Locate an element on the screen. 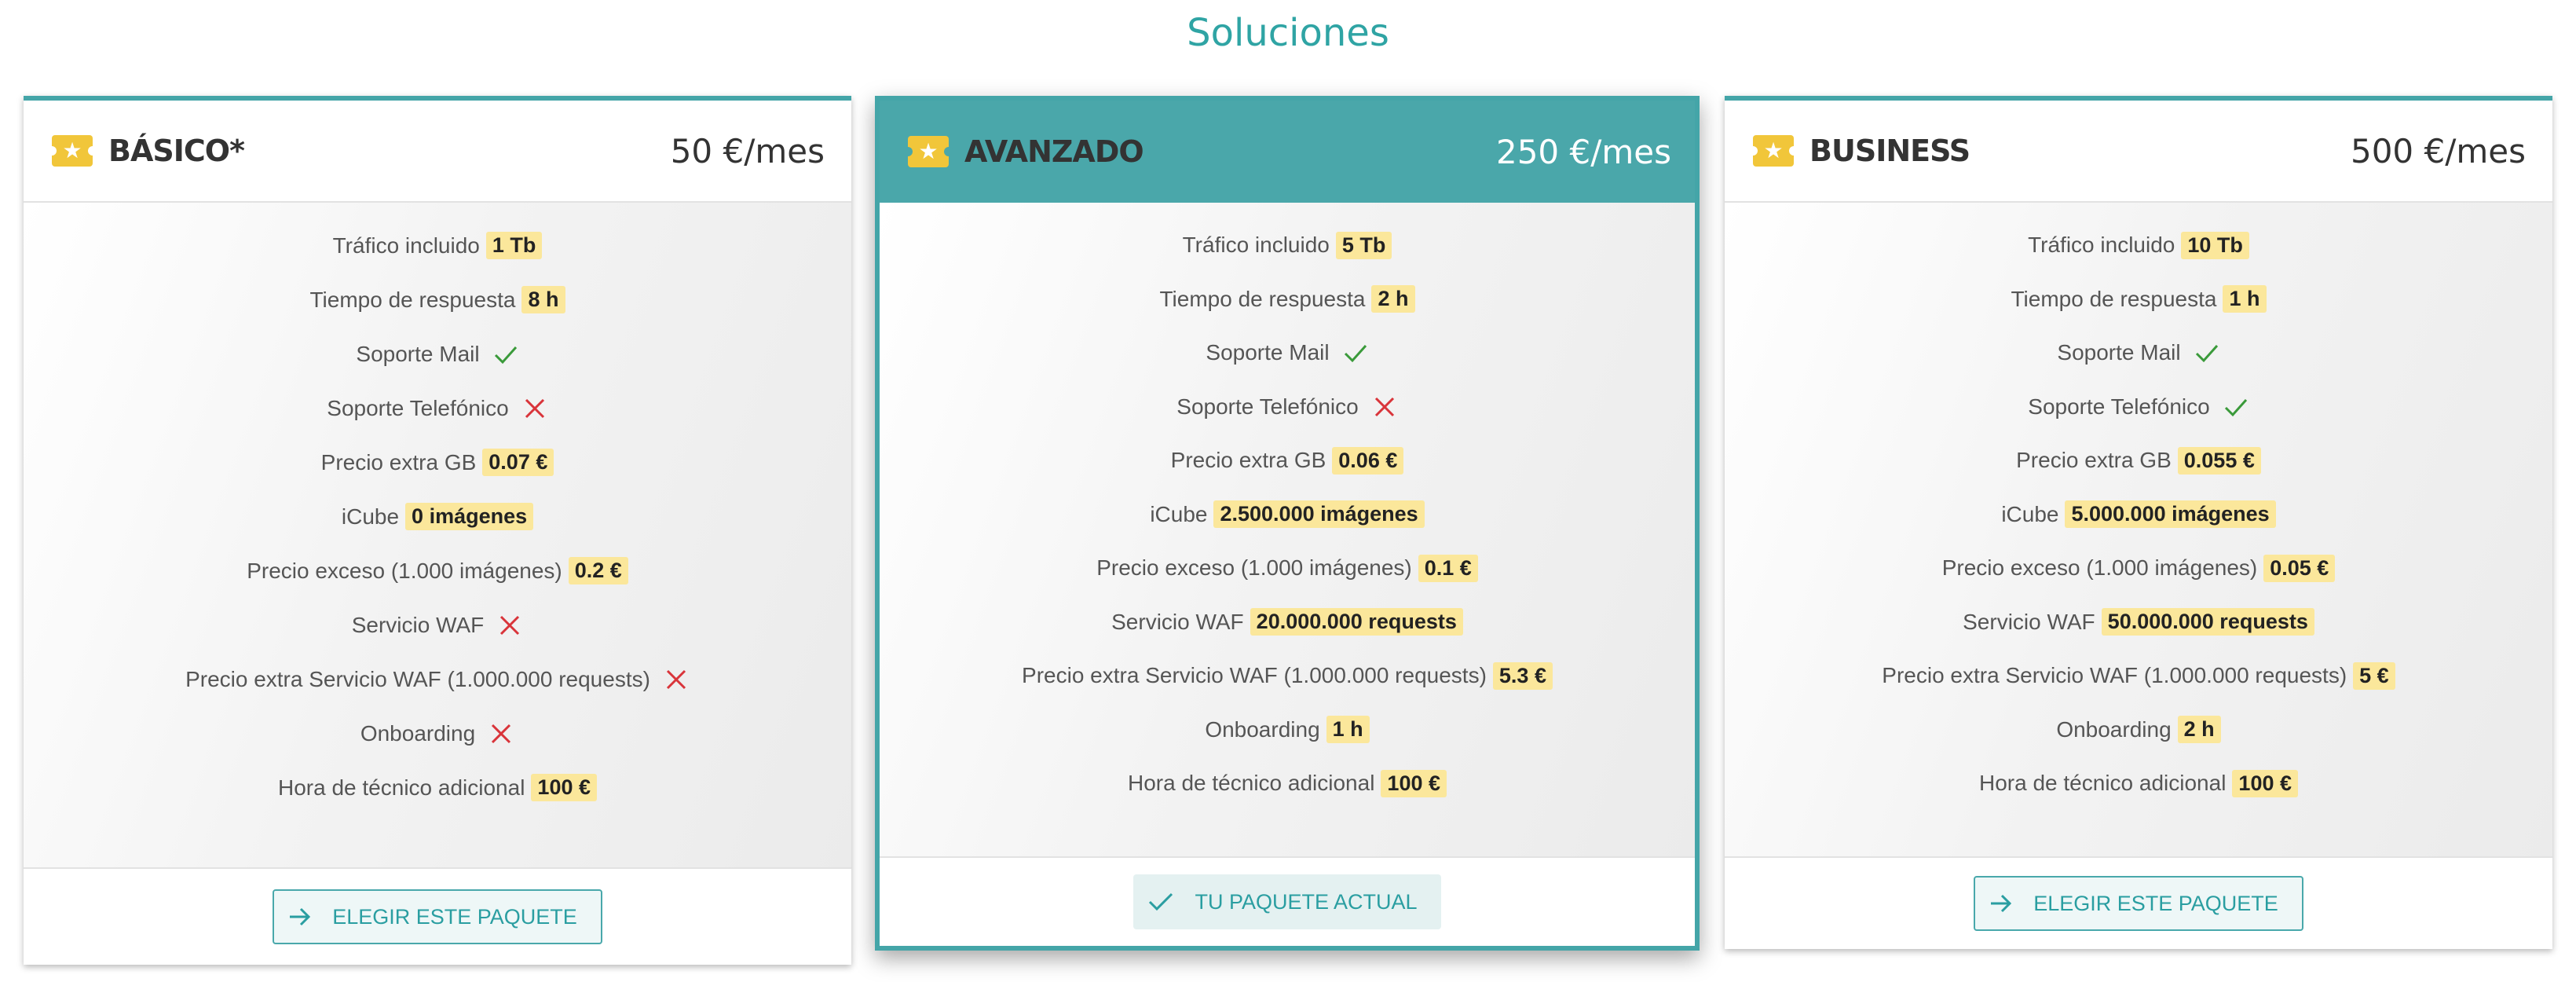  feature-row: Soporte Telefónico is located at coordinates (2139, 407).